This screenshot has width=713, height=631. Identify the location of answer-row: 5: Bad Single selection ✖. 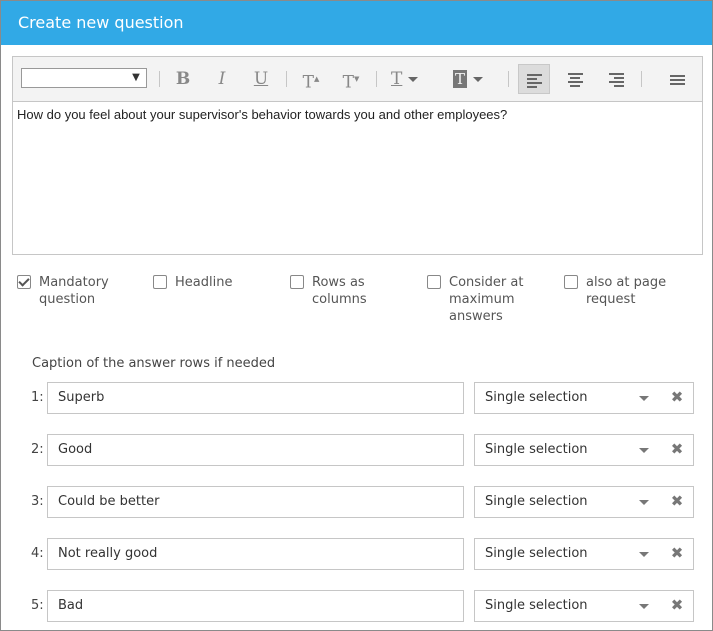
(356, 606).